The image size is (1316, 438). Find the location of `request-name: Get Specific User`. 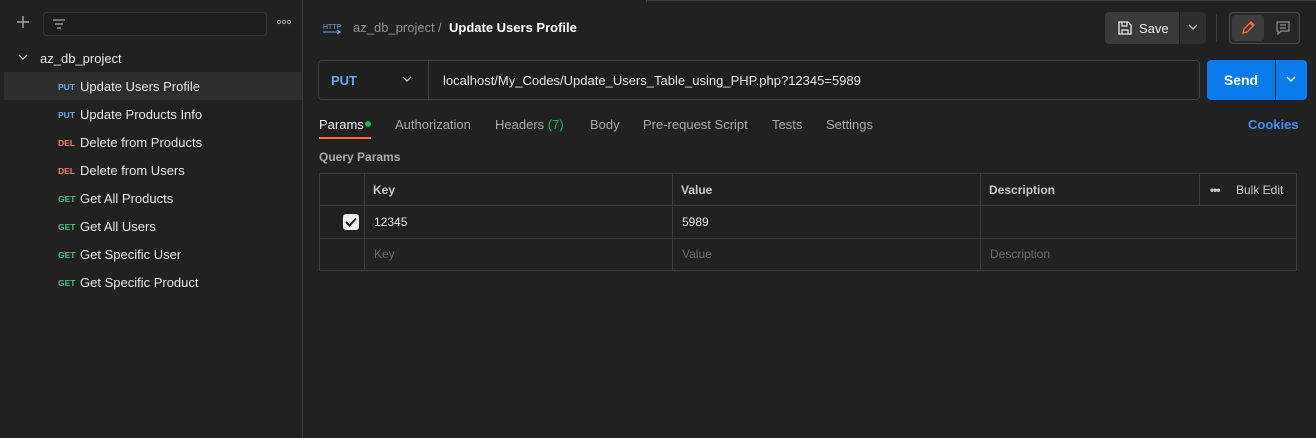

request-name: Get Specific User is located at coordinates (131, 254).